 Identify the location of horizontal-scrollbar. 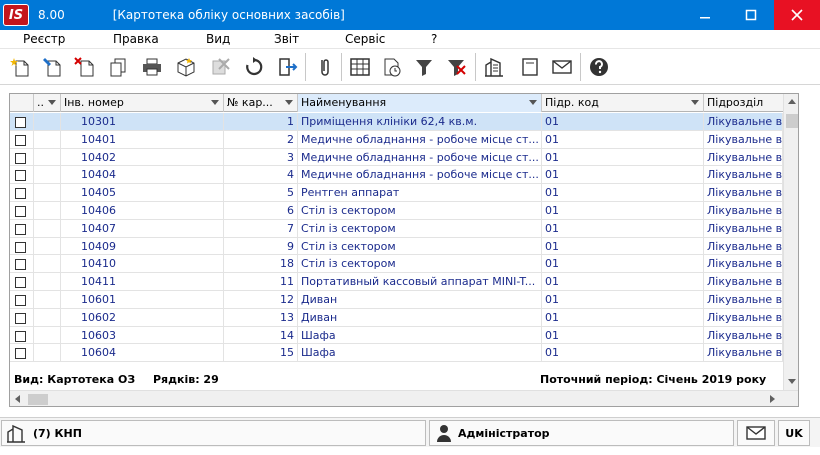
(404, 398).